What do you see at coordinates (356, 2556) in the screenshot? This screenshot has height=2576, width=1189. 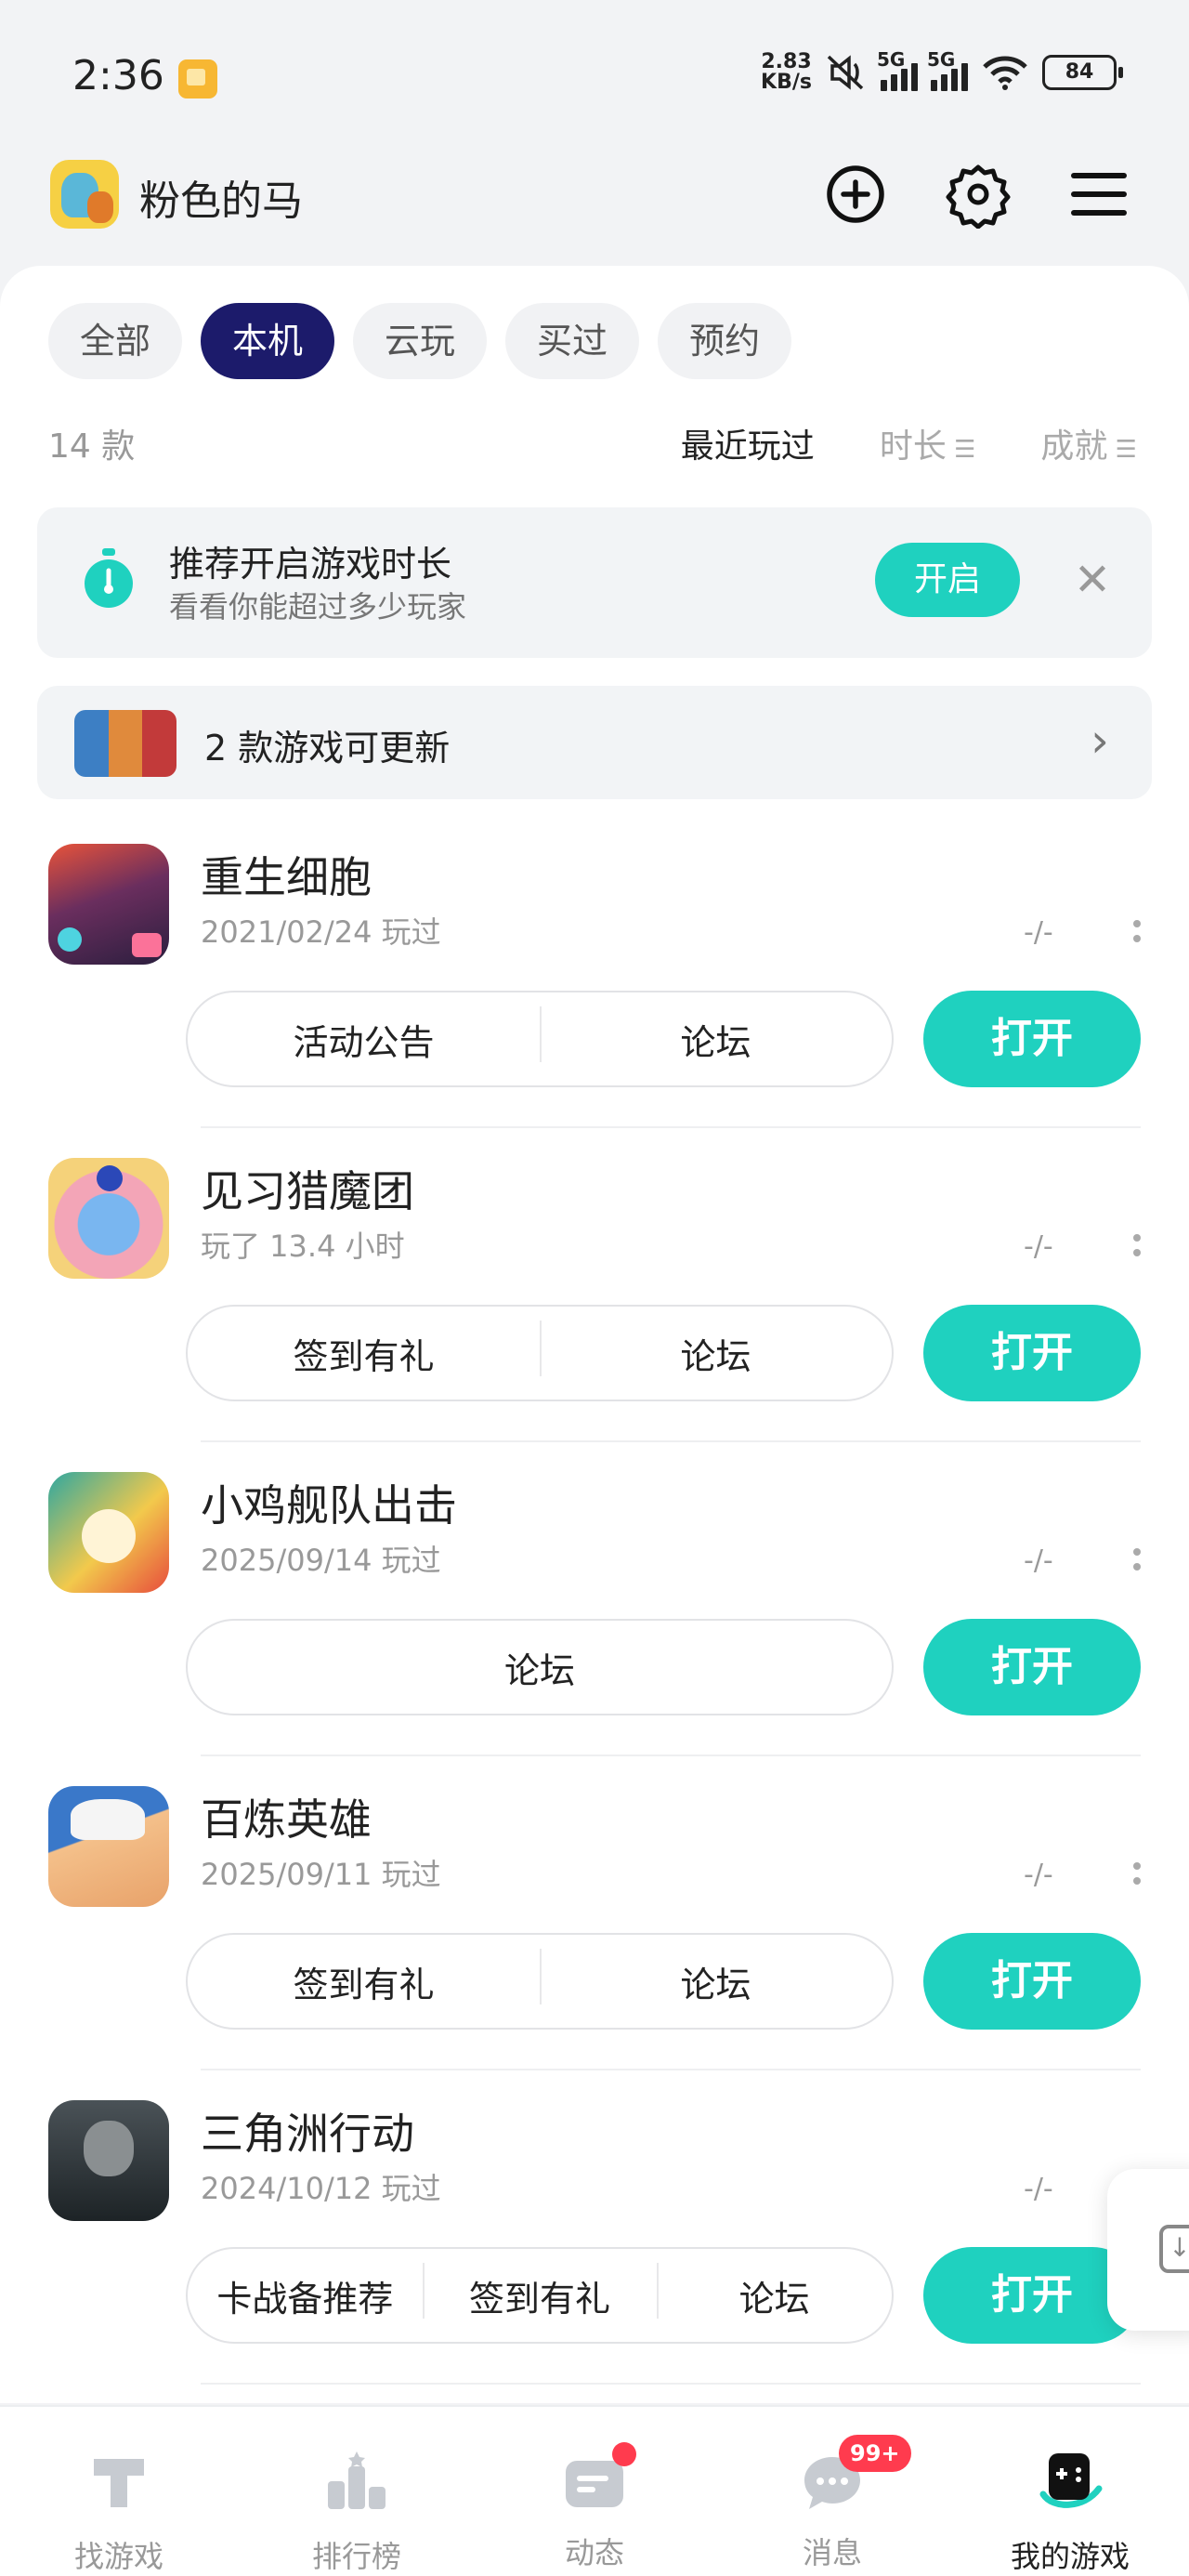 I see `tab-label: 排行榜` at bounding box center [356, 2556].